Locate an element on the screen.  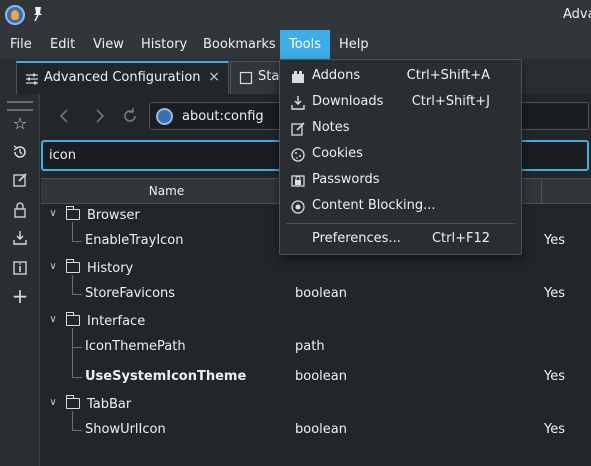
lock-icon is located at coordinates (20, 210).